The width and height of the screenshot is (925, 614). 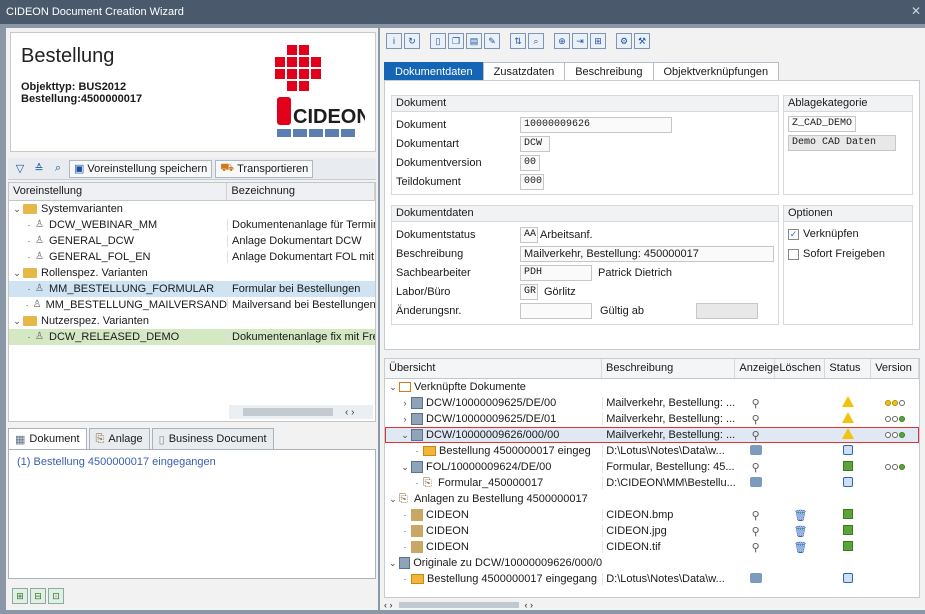 What do you see at coordinates (652, 563) in the screenshot?
I see `overview-row: ⌄ Originale zu DCW/10000009626/000/0` at bounding box center [652, 563].